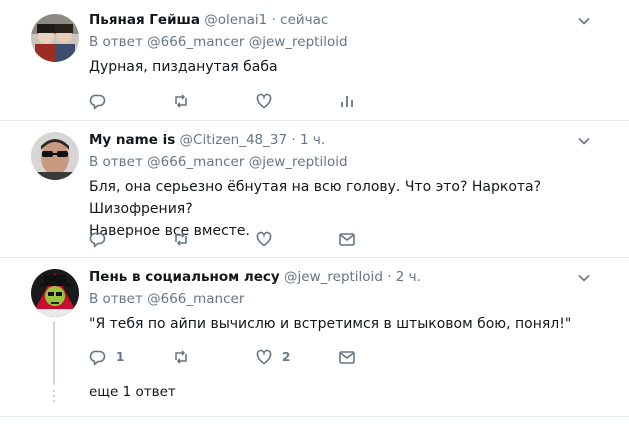 The width and height of the screenshot is (629, 433). I want to click on reply-count: 1, so click(120, 357).